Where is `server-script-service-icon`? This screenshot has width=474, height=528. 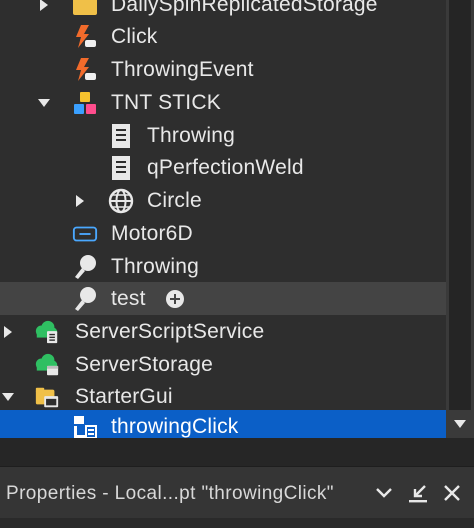 server-script-service-icon is located at coordinates (47, 332).